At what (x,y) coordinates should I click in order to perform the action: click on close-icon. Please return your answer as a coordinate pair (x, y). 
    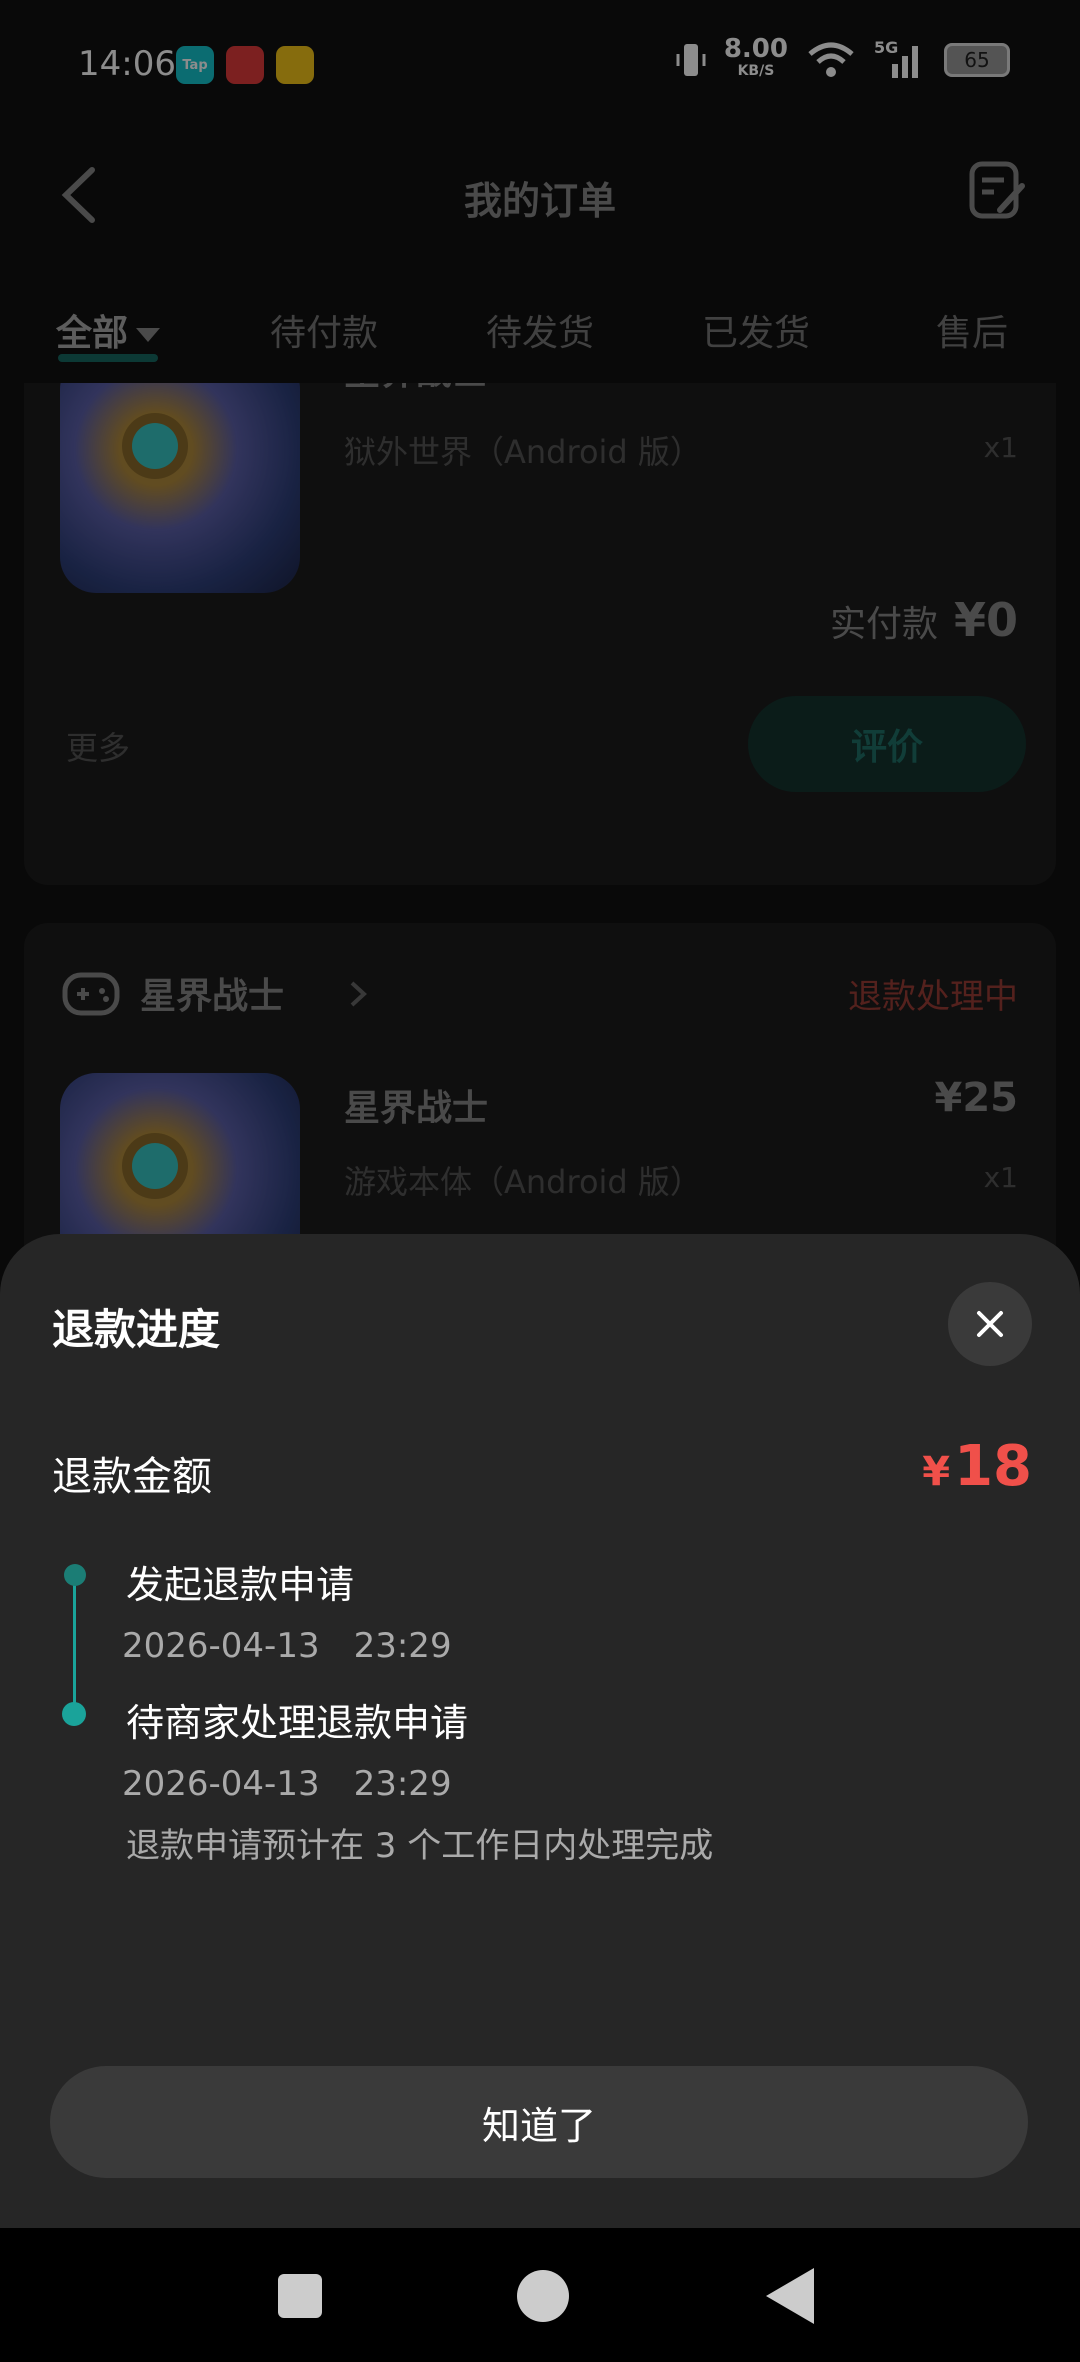
    Looking at the image, I should click on (990, 1324).